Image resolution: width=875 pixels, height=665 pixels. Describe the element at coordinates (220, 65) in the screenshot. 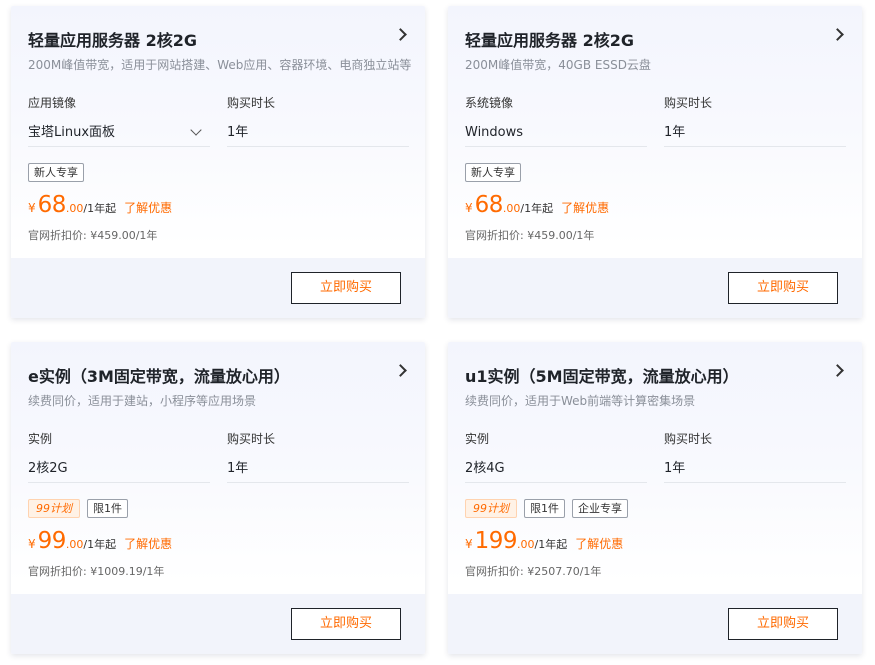

I see `card-description: 200M峰值带宽，适用于网站搭建、Web应用、容器环境、电商独立站等` at that location.